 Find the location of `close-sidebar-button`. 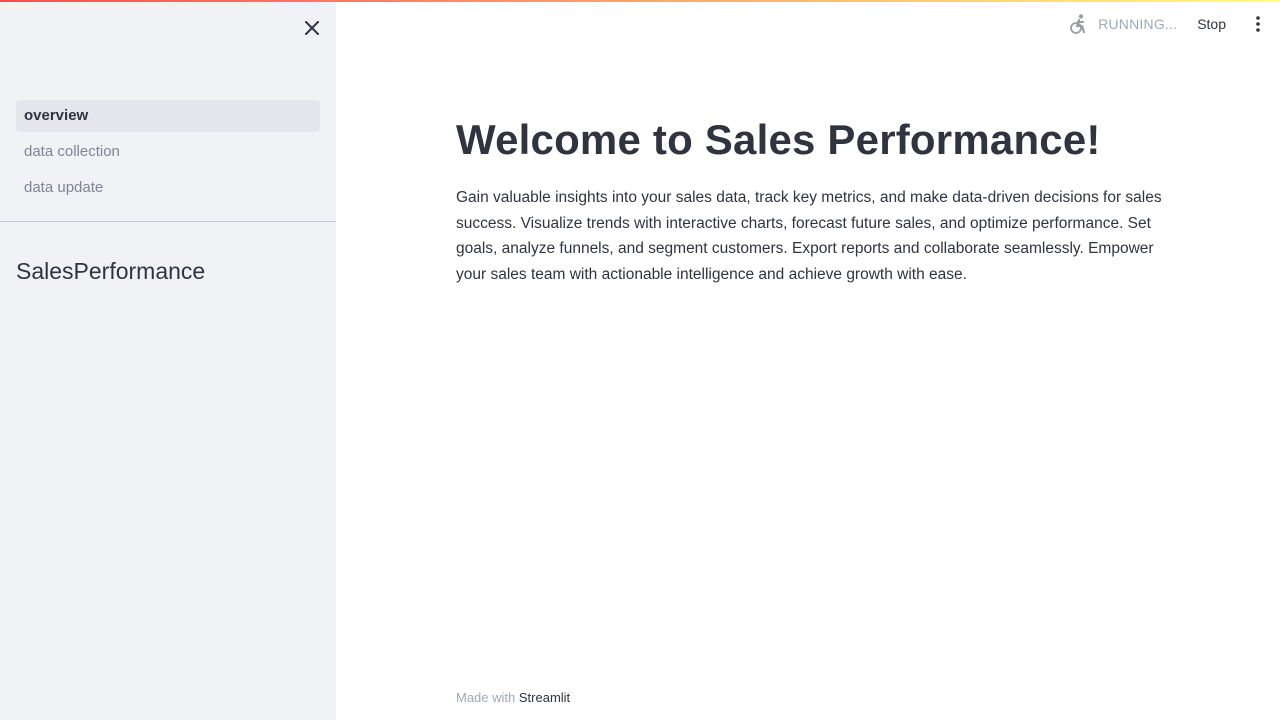

close-sidebar-button is located at coordinates (312, 28).